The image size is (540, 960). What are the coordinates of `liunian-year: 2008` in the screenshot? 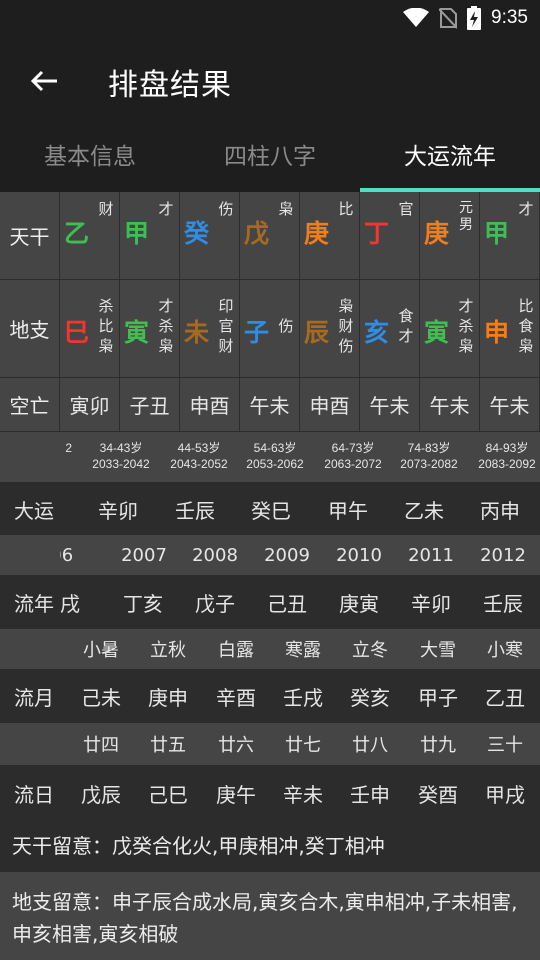 It's located at (215, 555).